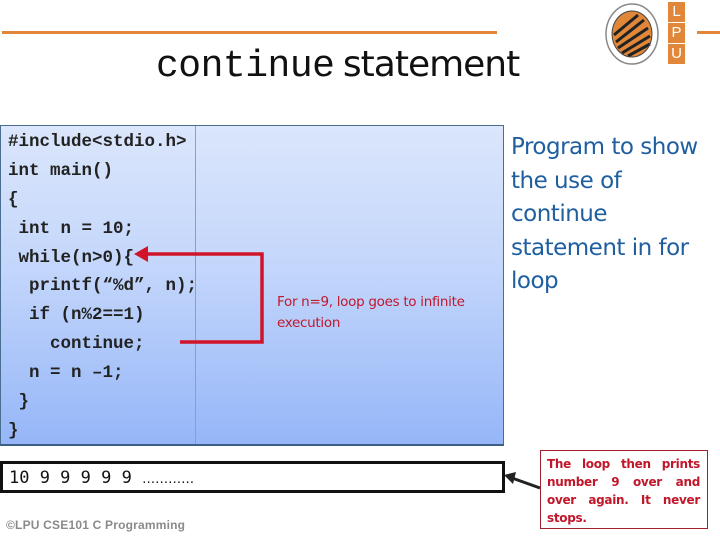 Image resolution: width=720 pixels, height=540 pixels. I want to click on logo-letter-u: U, so click(676, 54).